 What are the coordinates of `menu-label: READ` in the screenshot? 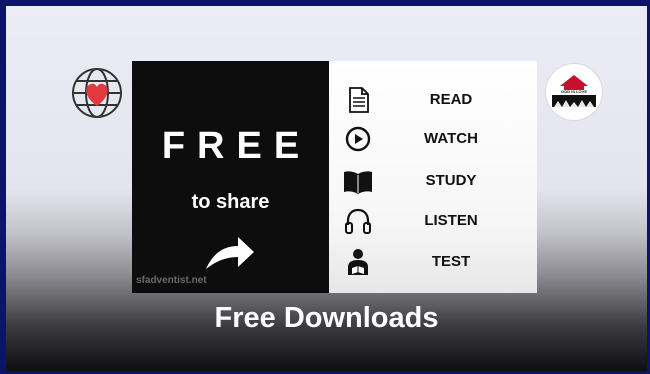 It's located at (451, 99).